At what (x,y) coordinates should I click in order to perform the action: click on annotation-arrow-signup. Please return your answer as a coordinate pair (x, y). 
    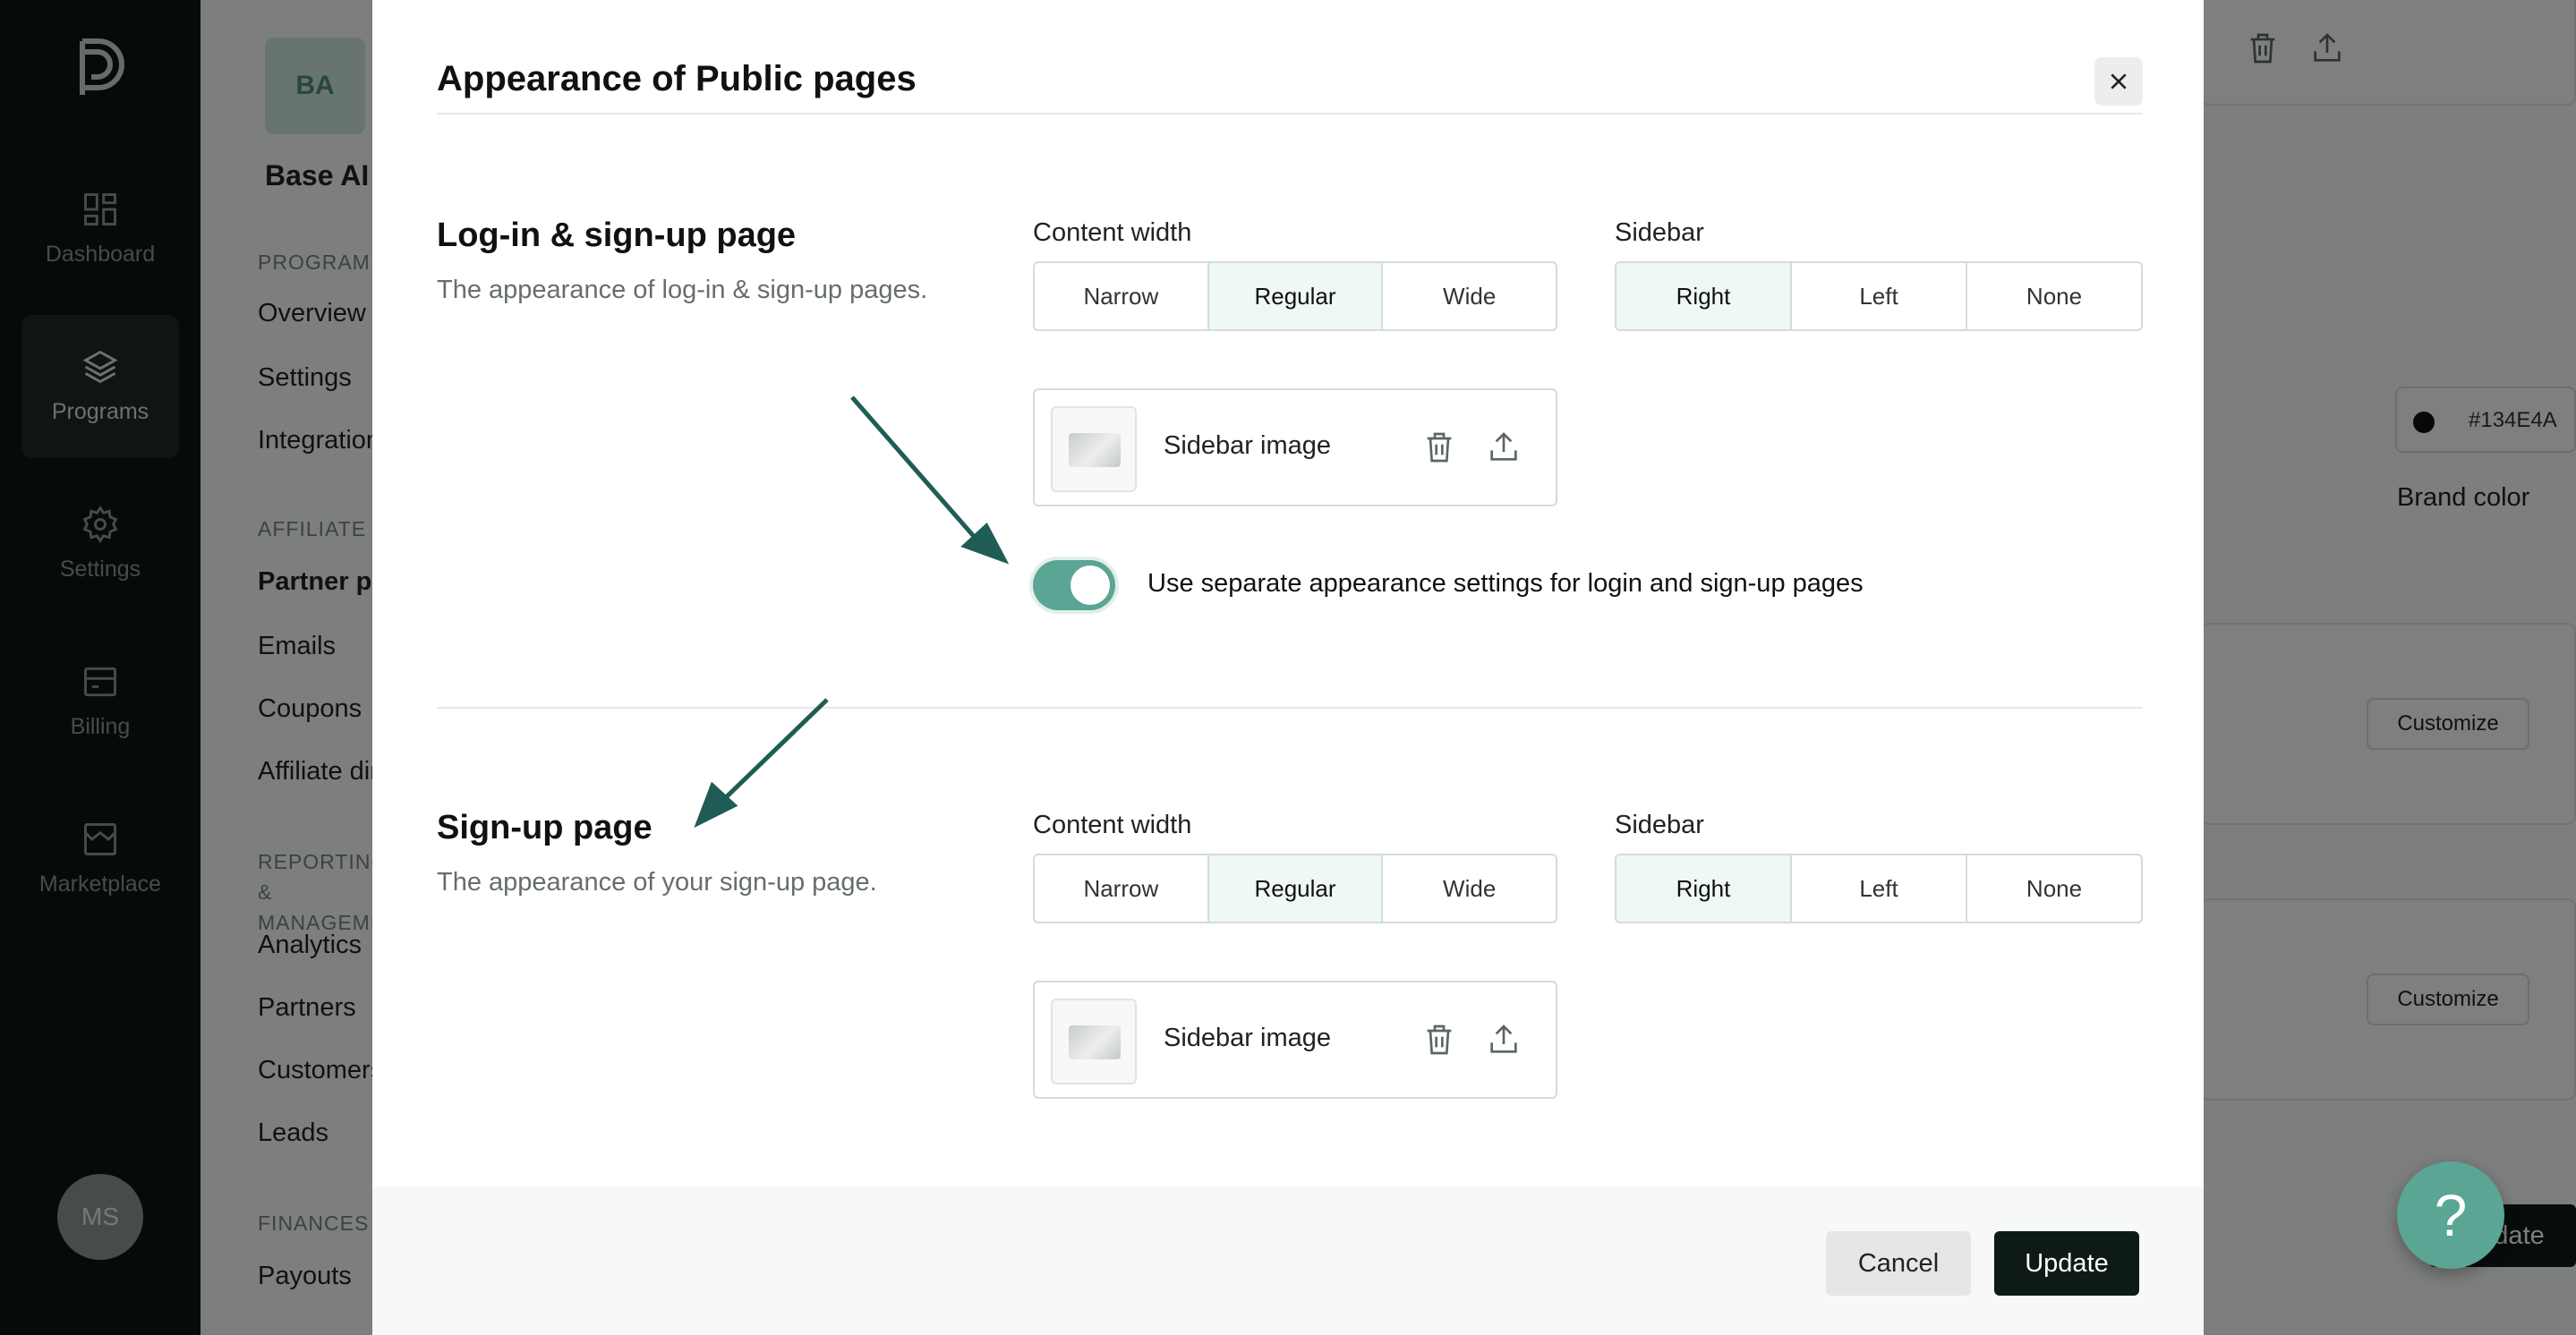
    Looking at the image, I should click on (761, 763).